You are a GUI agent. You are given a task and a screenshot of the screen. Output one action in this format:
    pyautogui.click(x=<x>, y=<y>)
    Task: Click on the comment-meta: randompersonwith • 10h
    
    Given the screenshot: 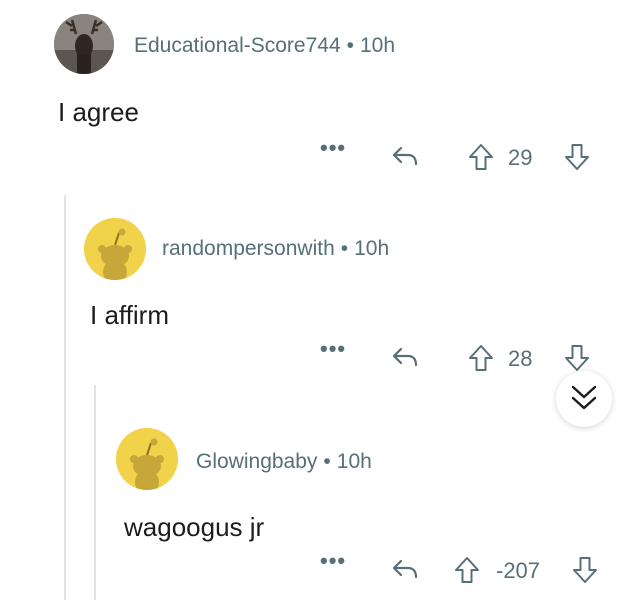 What is the action you would take?
    pyautogui.click(x=275, y=249)
    